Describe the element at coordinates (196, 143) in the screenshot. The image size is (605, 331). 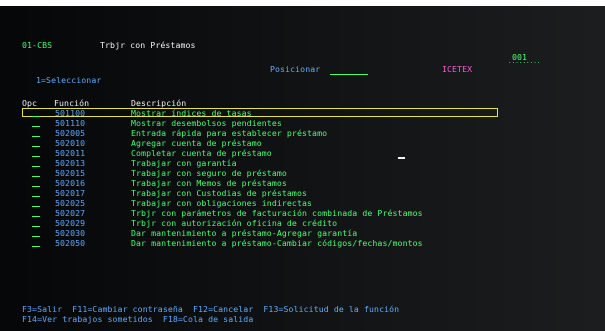
I see `function-description: Agregar cuenta de préstamo` at that location.